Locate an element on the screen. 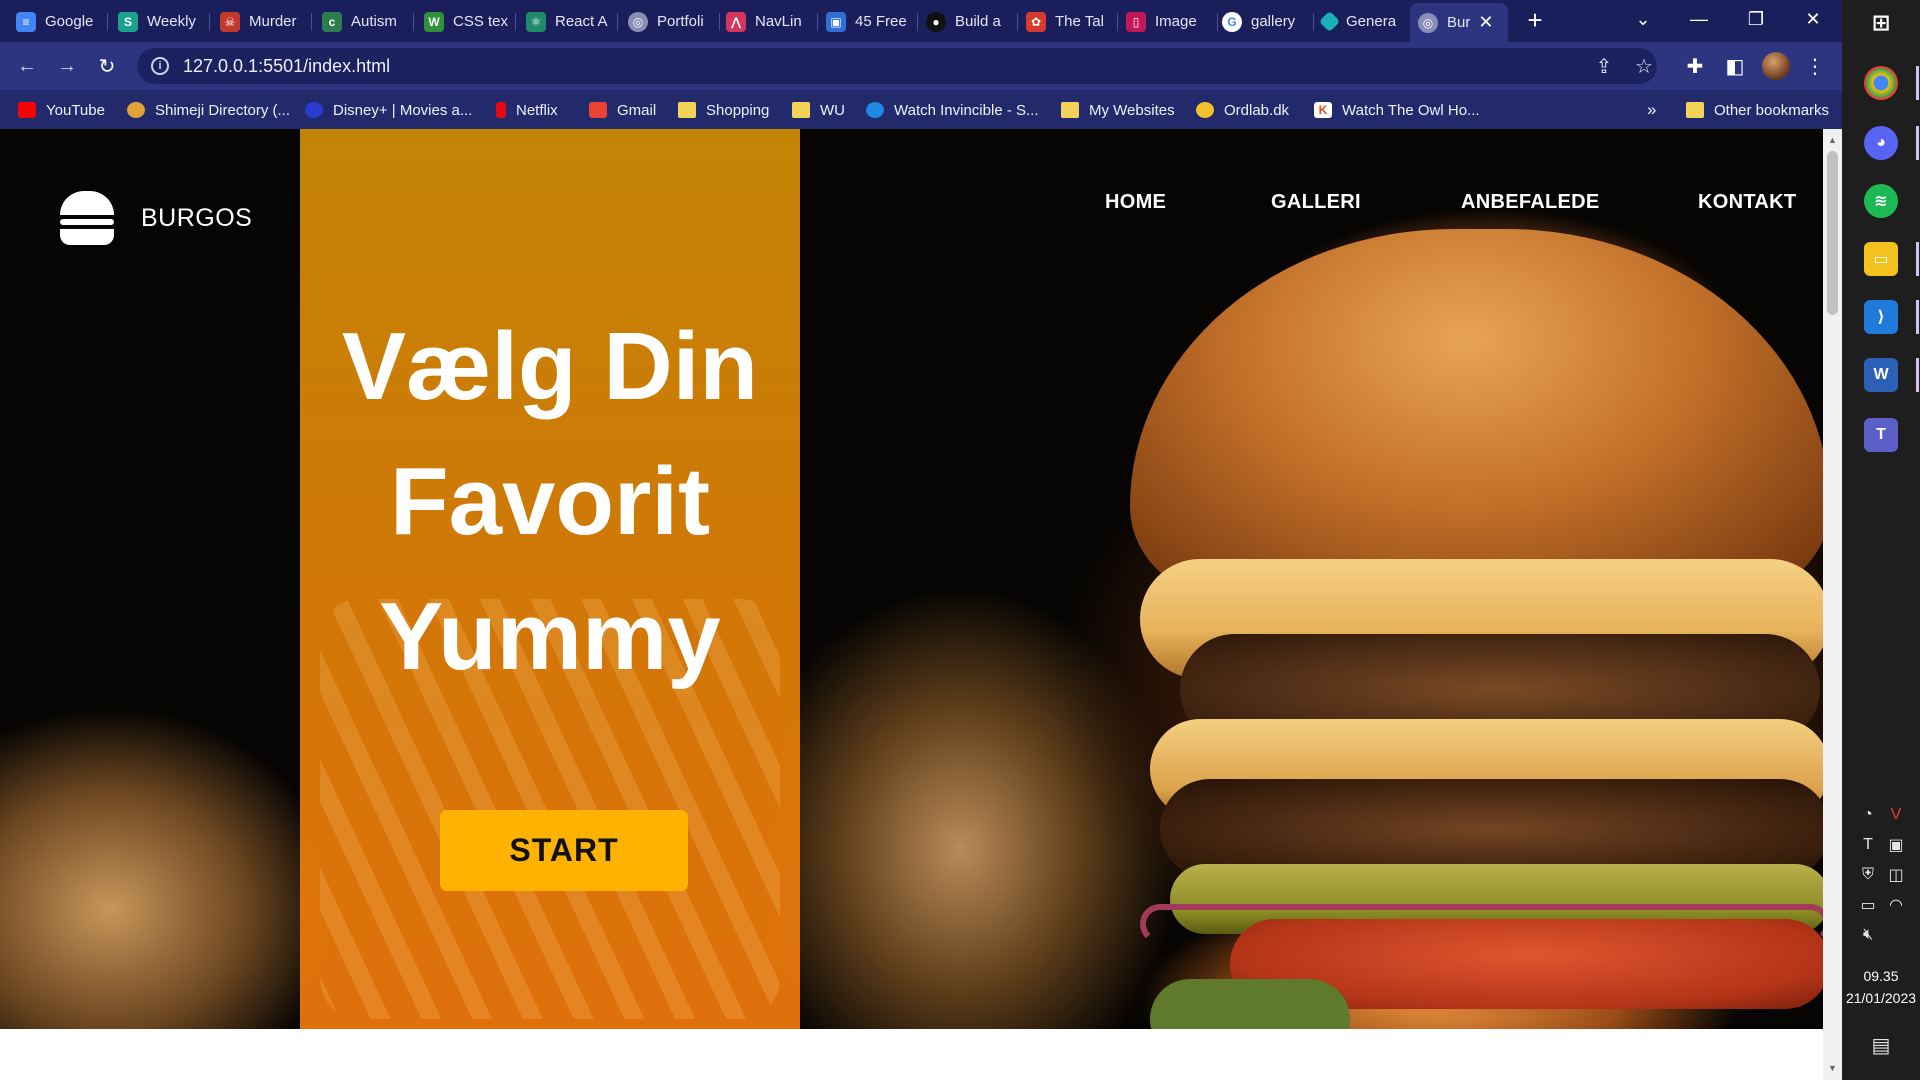 The height and width of the screenshot is (1080, 1920). kebab-menu-icon: ⋮ is located at coordinates (1815, 66).